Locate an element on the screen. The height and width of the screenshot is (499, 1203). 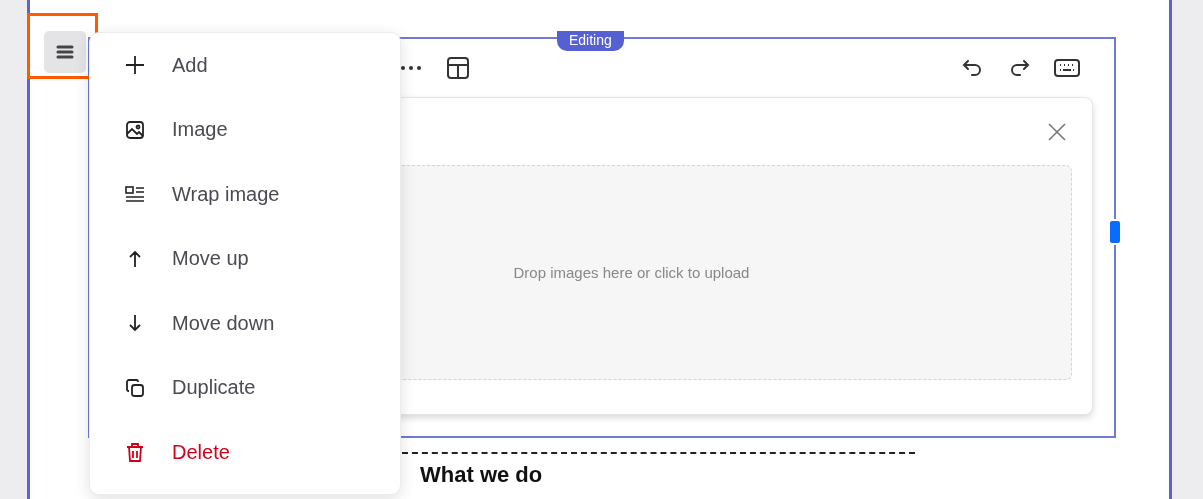
wrap-image-icon is located at coordinates (135, 194).